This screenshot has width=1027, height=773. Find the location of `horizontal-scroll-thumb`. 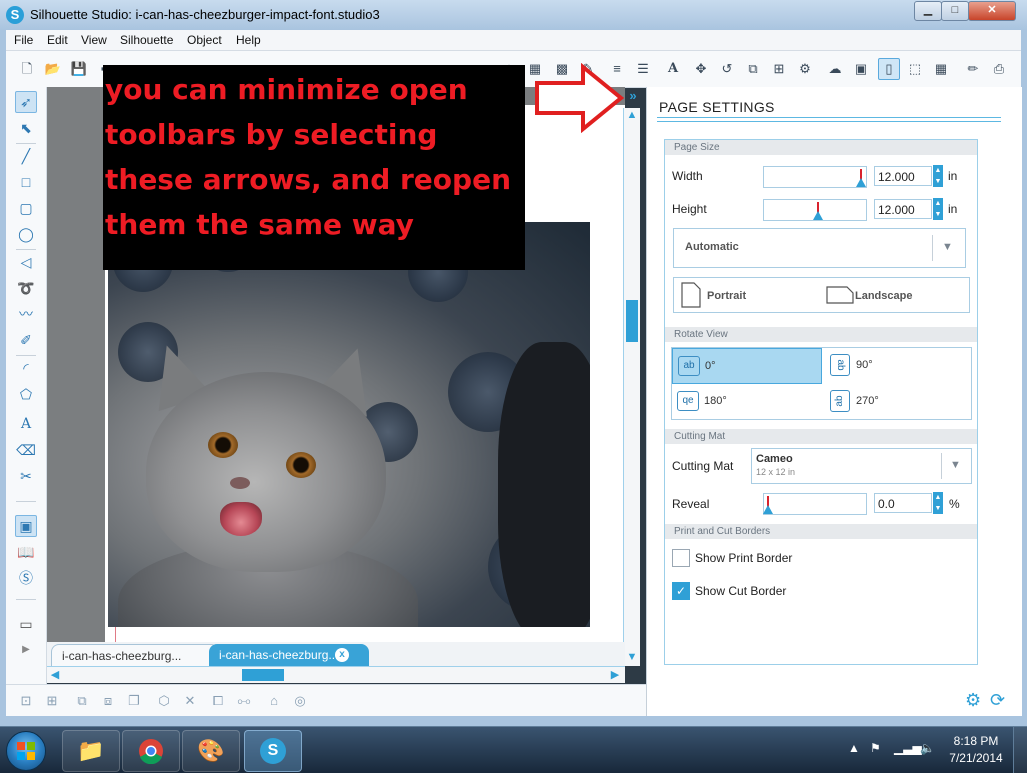

horizontal-scroll-thumb is located at coordinates (263, 675).